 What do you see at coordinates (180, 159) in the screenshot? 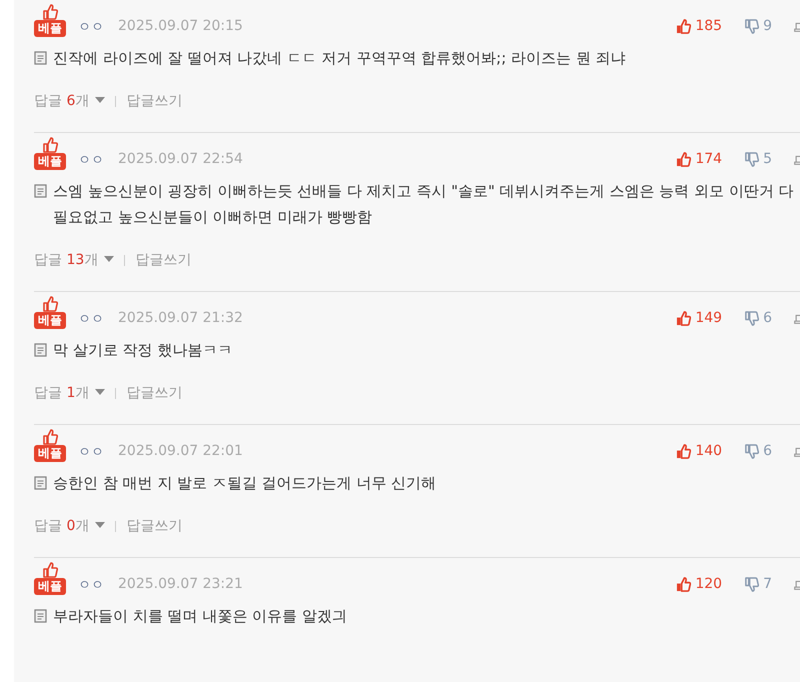
I see `comment-date: 2025.09.07 22:54` at bounding box center [180, 159].